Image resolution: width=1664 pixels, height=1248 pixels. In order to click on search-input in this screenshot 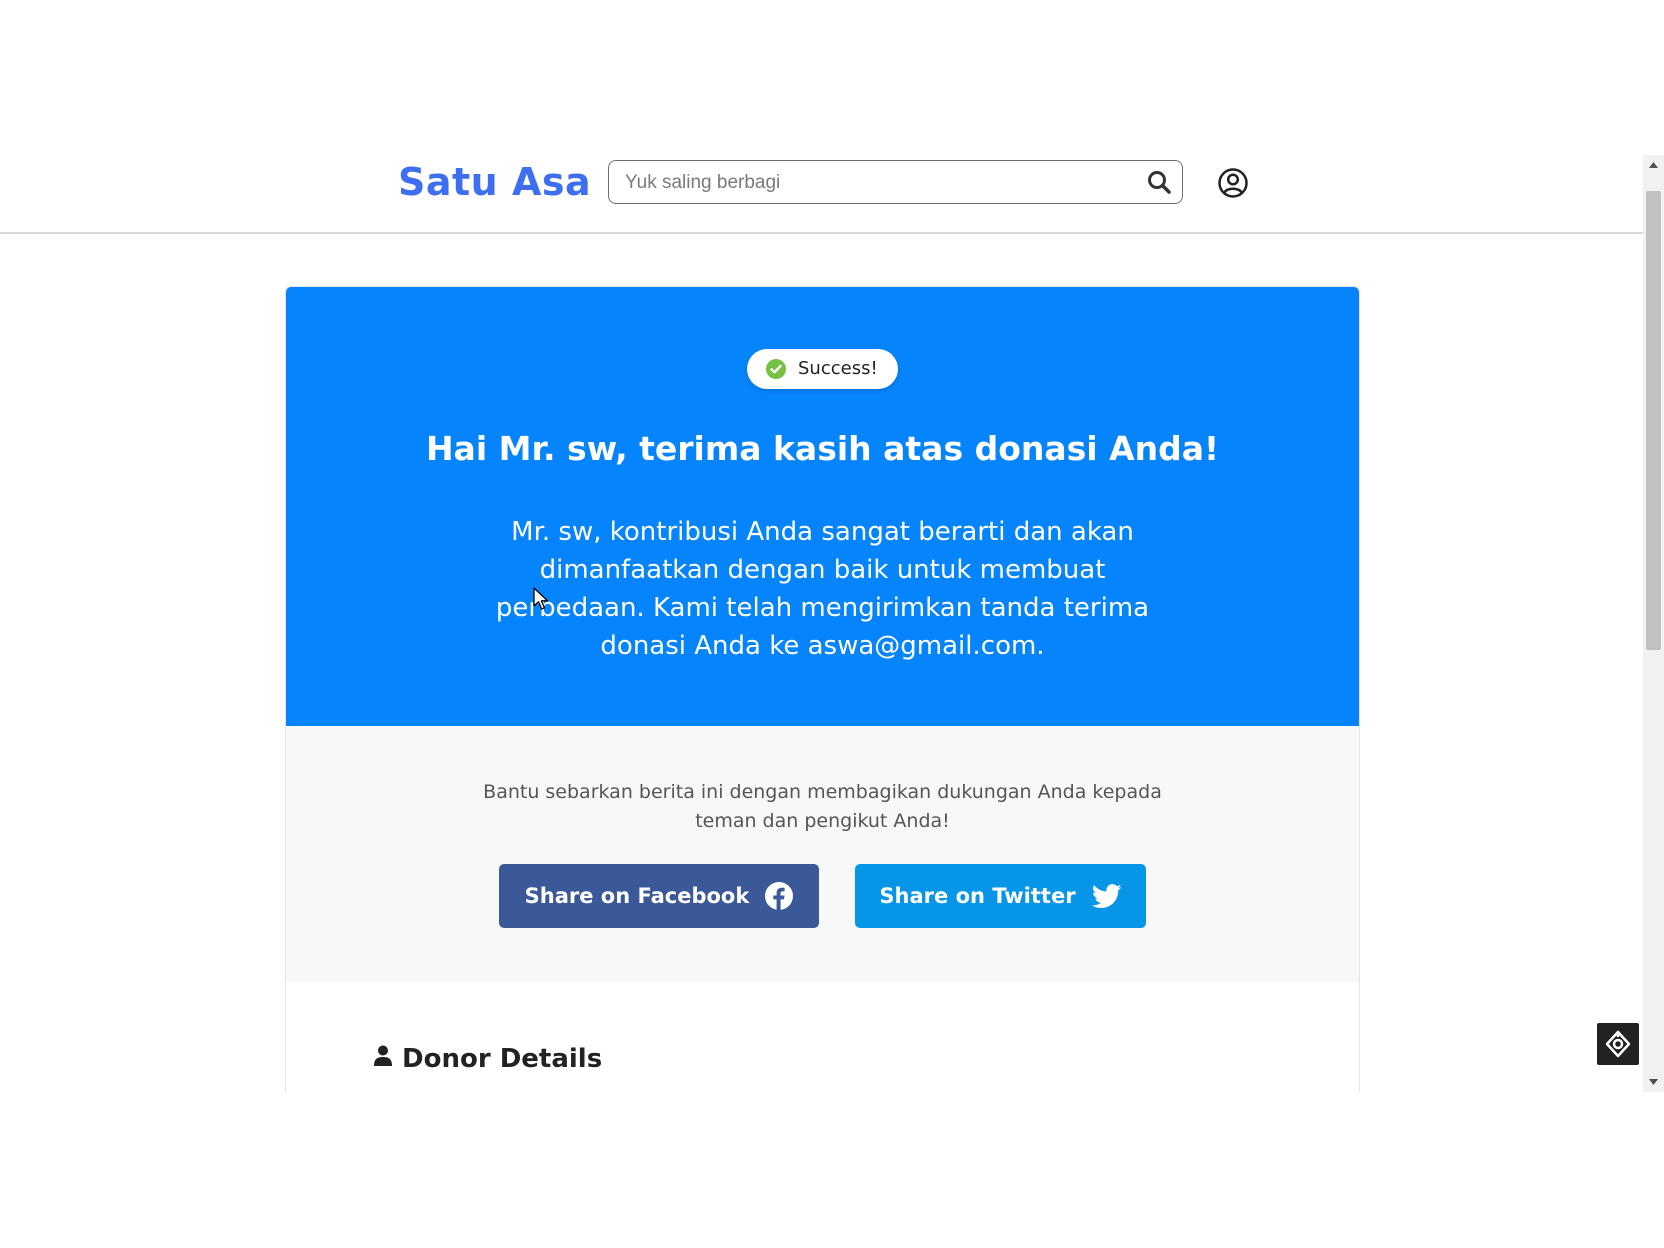, I will do `click(875, 182)`.